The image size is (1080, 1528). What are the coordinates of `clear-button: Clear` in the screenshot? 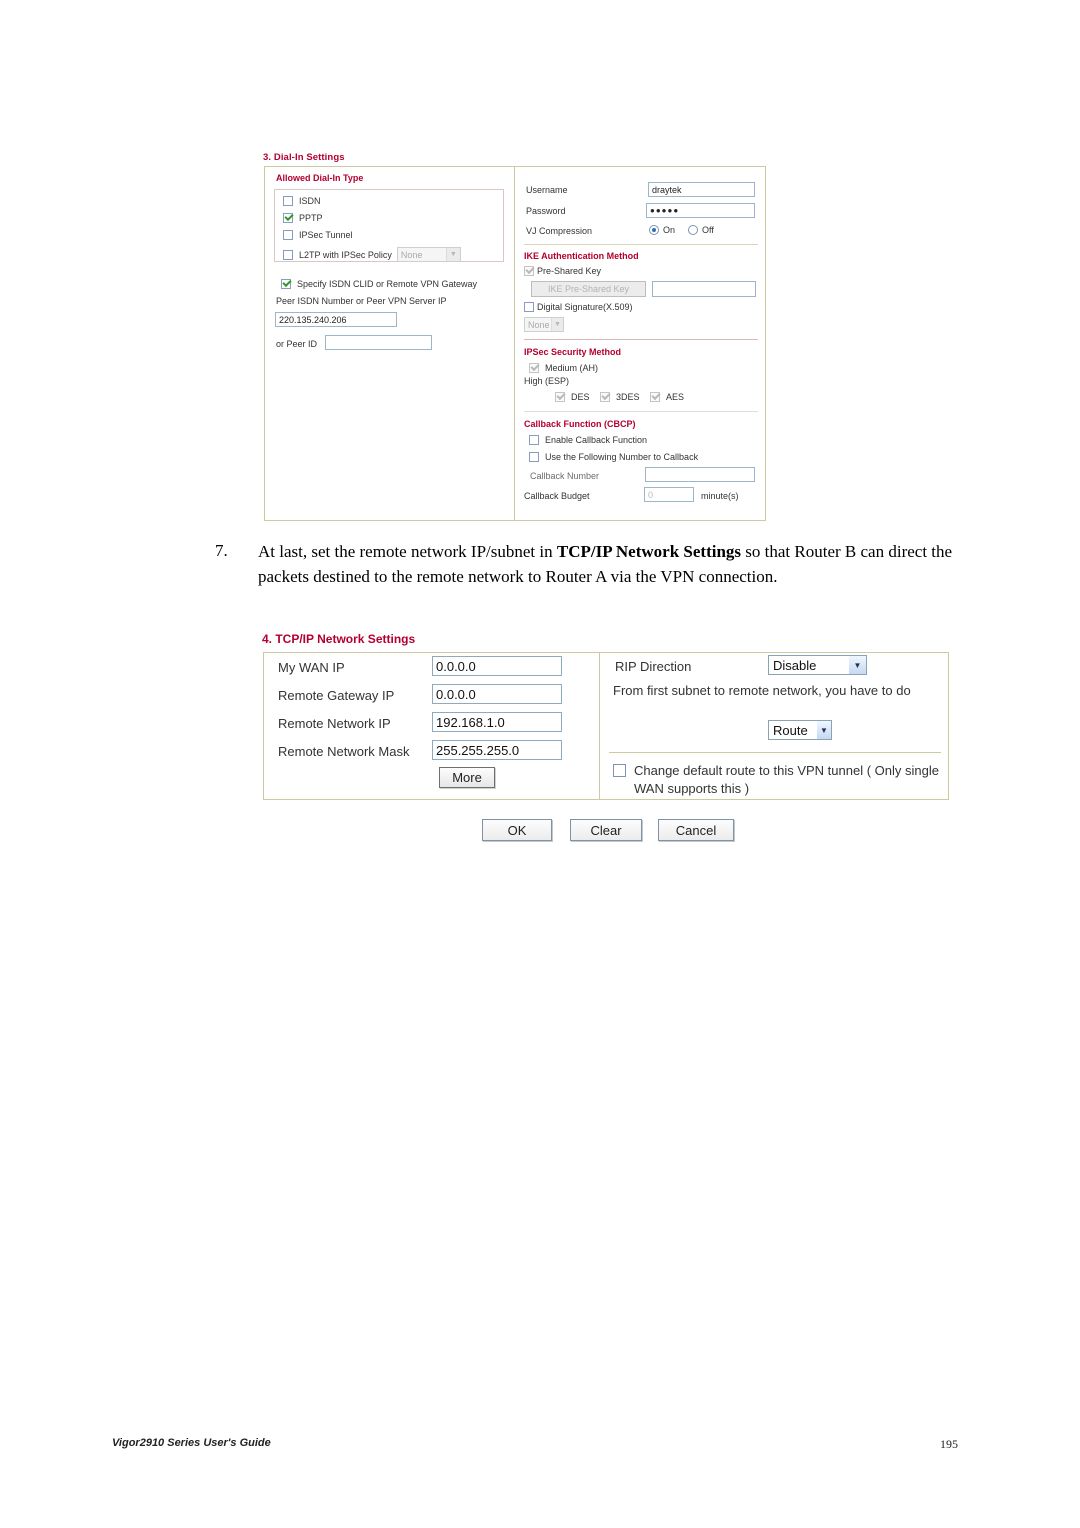 It's located at (606, 830).